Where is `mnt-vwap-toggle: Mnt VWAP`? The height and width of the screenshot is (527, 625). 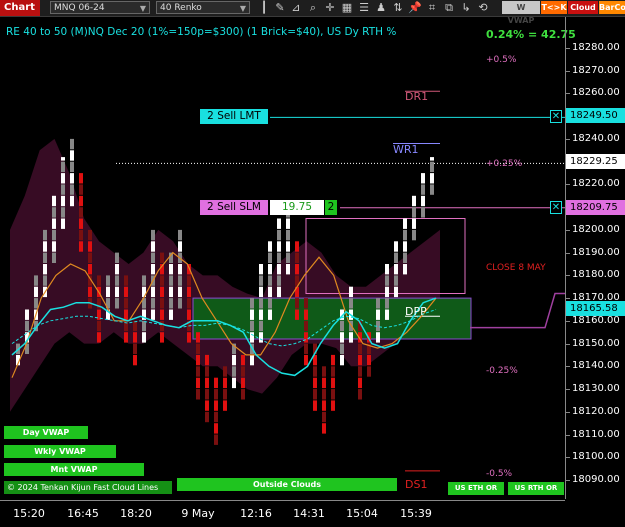 mnt-vwap-toggle: Mnt VWAP is located at coordinates (74, 469).